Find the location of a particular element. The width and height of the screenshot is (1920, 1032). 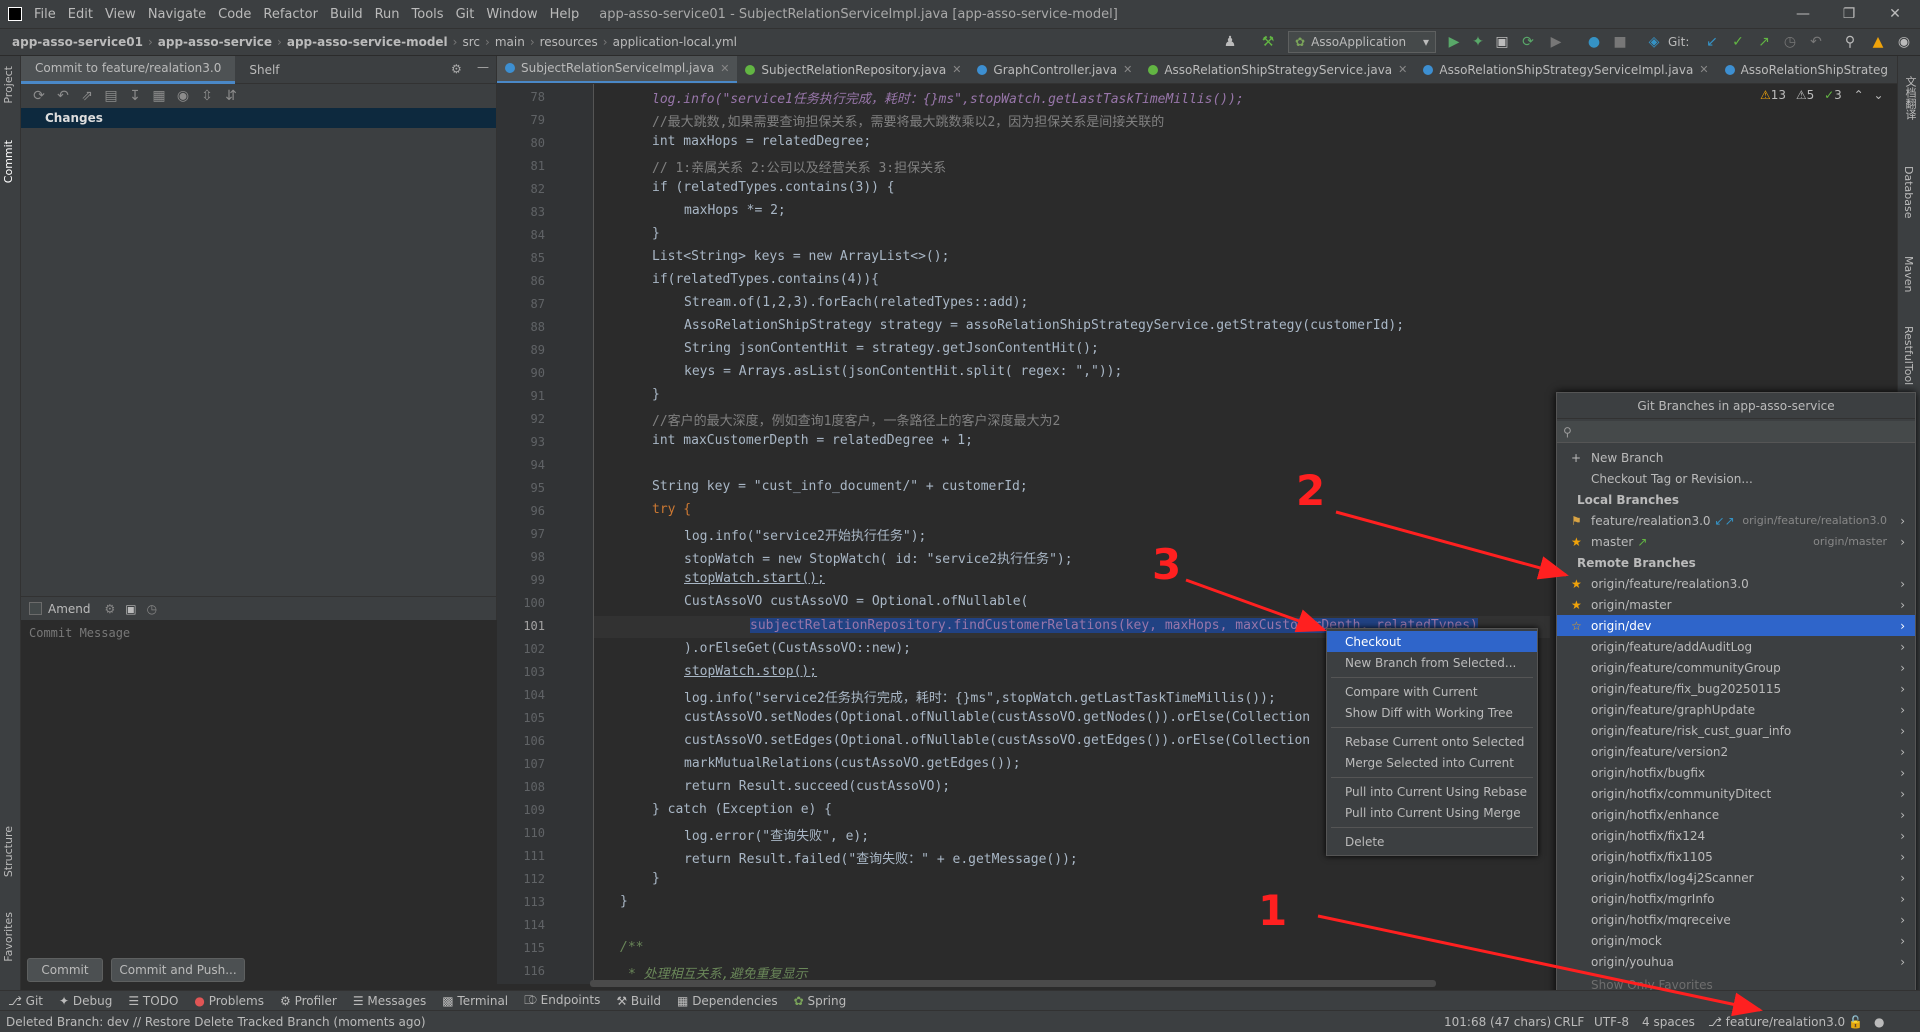

annotation-1: 1 is located at coordinates (1273, 910).